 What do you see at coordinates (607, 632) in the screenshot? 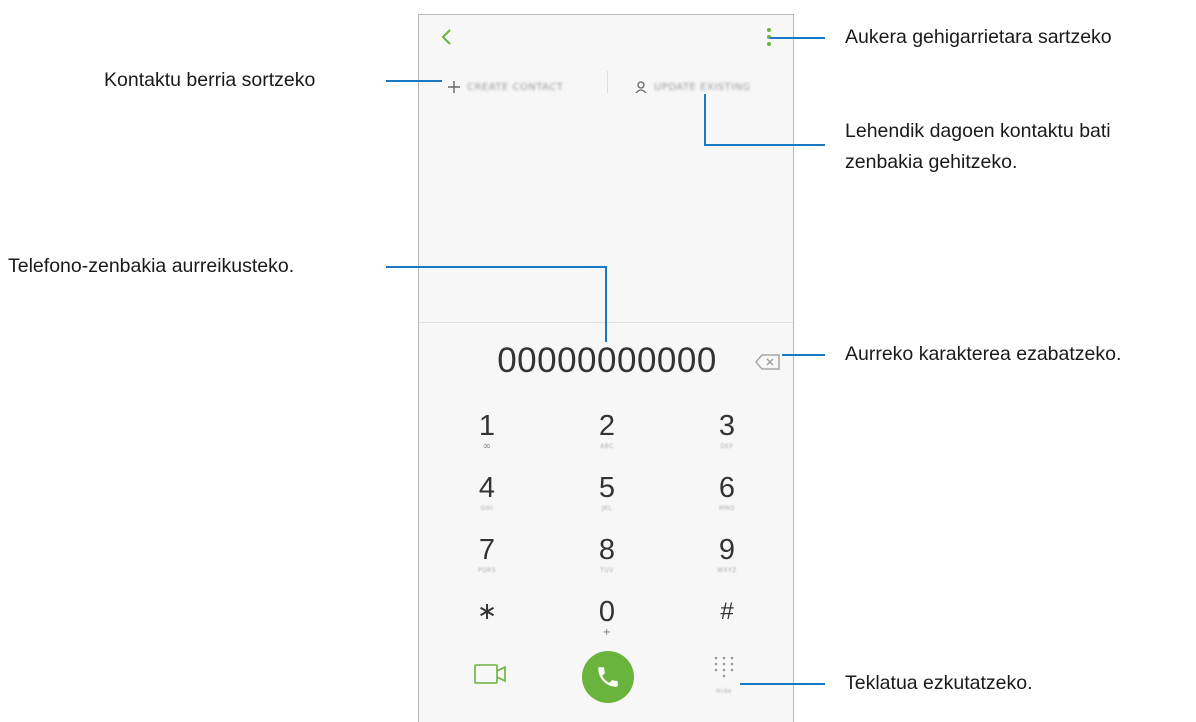
I see `key-plus: +` at bounding box center [607, 632].